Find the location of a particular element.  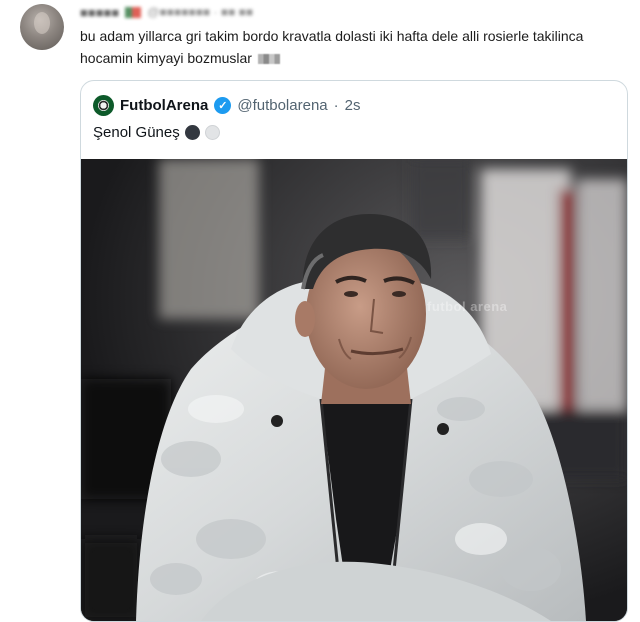

censored-emoji-icon is located at coordinates (268, 59).